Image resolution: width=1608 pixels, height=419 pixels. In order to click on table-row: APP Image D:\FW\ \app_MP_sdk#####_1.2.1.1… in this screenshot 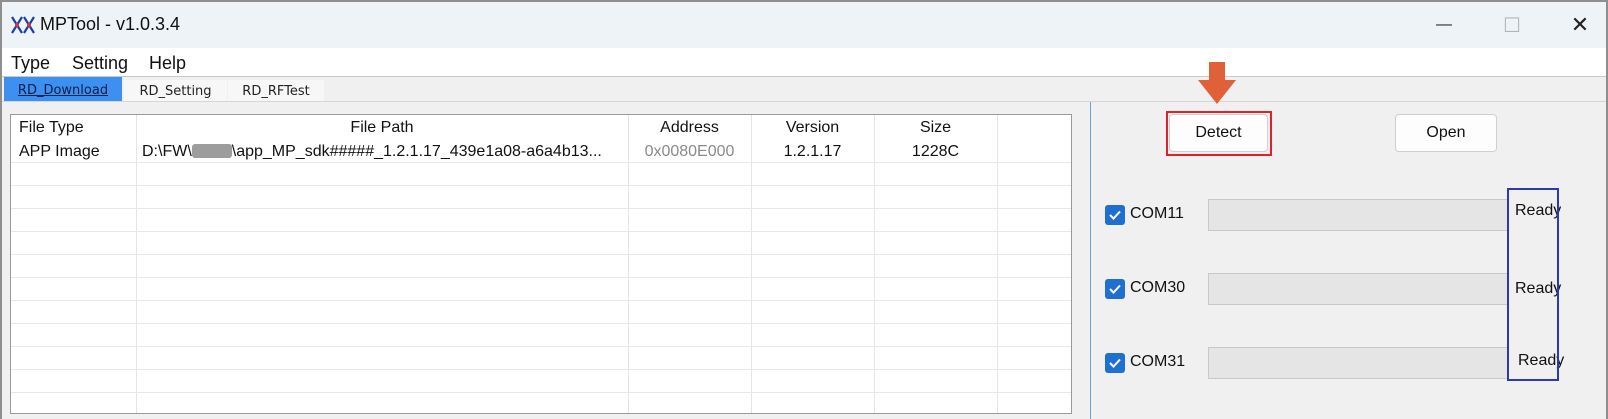, I will do `click(541, 152)`.